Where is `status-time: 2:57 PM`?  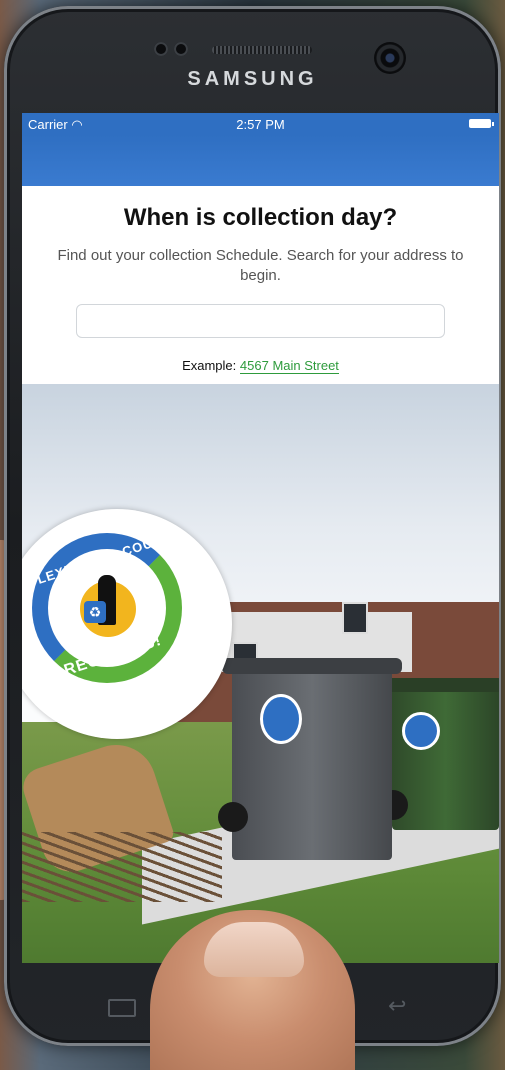
status-time: 2:57 PM is located at coordinates (260, 124).